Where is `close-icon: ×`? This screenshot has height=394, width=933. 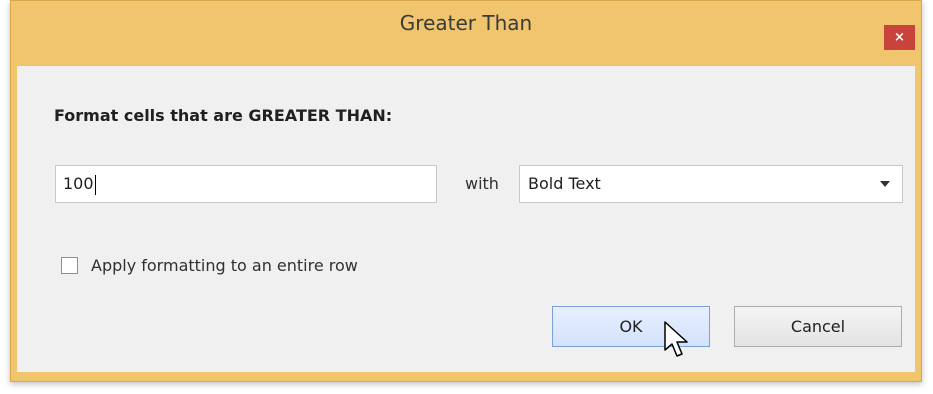
close-icon: × is located at coordinates (899, 37).